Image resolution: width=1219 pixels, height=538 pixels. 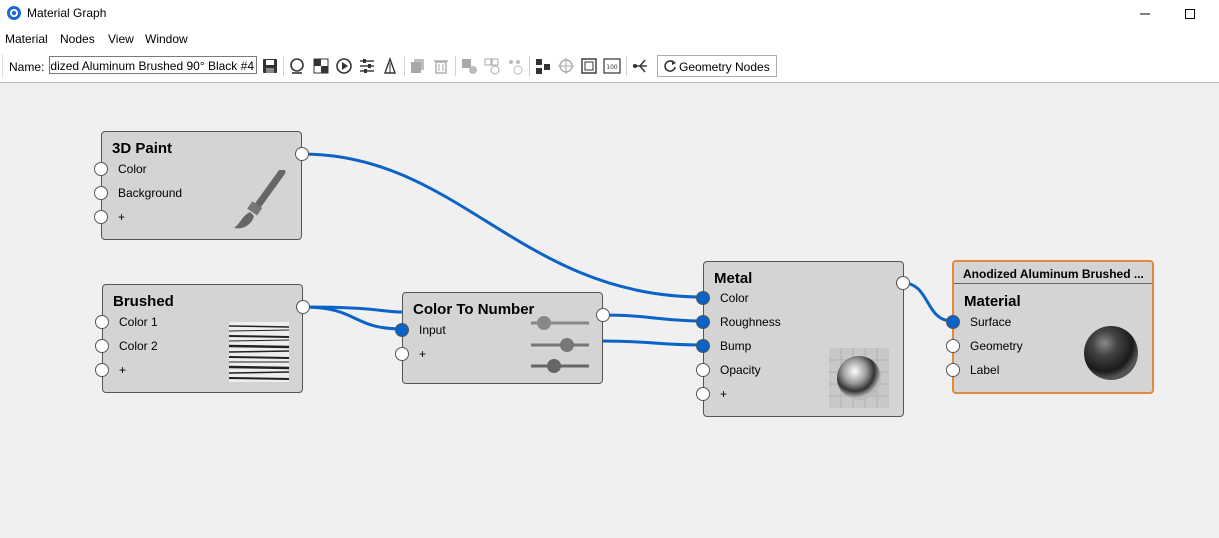 What do you see at coordinates (367, 66) in the screenshot?
I see `adjust-icon` at bounding box center [367, 66].